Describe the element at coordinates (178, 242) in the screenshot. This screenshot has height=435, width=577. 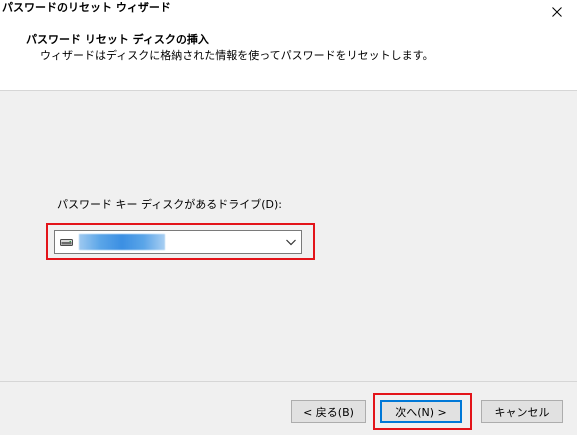
I see `drive-select` at that location.